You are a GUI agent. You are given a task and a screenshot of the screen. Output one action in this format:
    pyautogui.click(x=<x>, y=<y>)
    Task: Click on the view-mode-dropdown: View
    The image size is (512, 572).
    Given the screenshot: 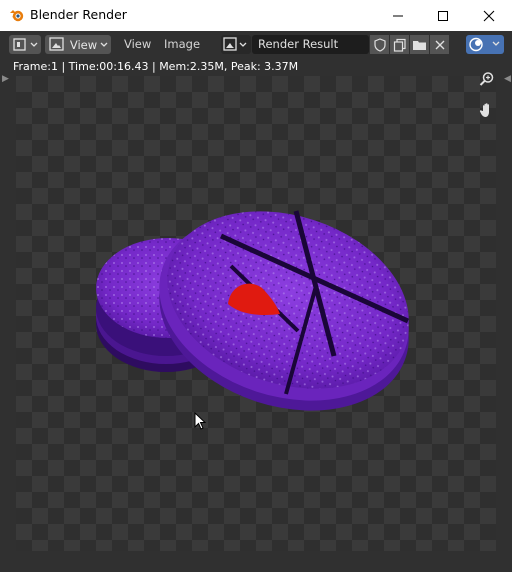 What is the action you would take?
    pyautogui.click(x=78, y=44)
    